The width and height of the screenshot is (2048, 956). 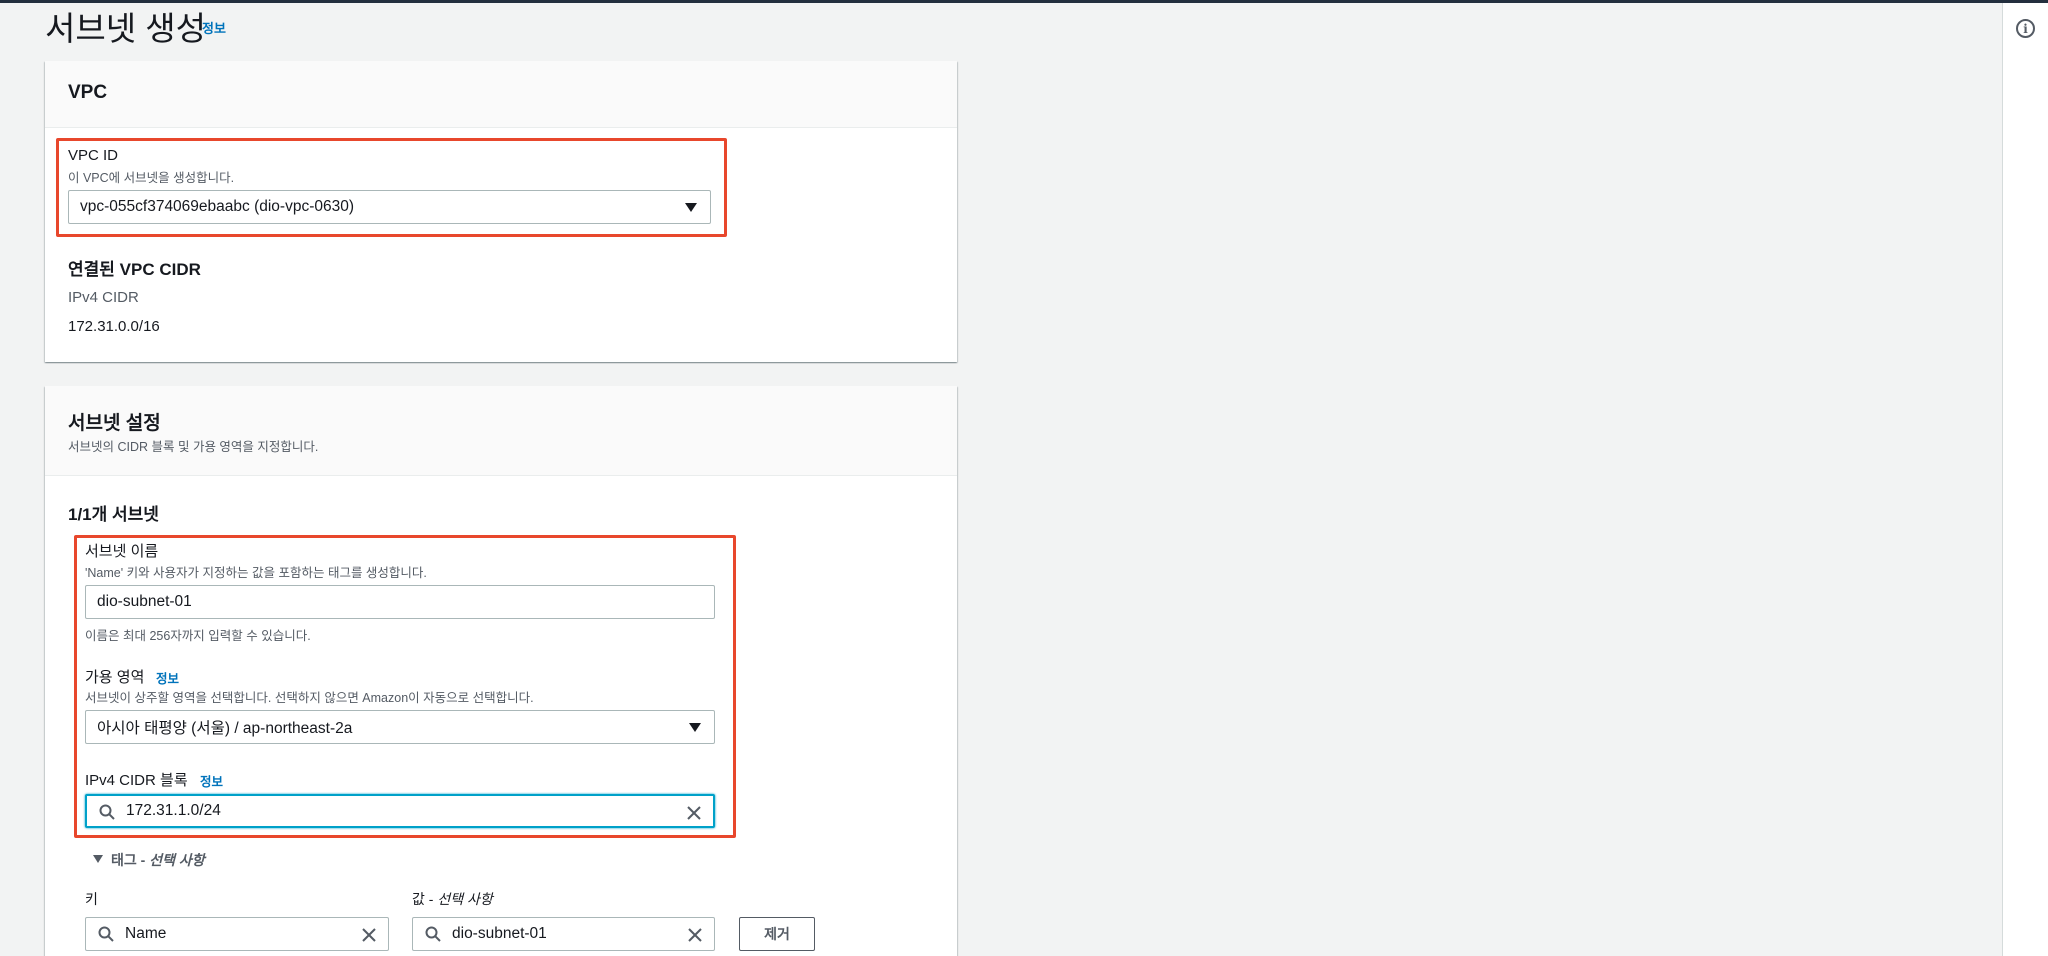 What do you see at coordinates (563, 934) in the screenshot?
I see `tag-value-input: dio-subnet-01` at bounding box center [563, 934].